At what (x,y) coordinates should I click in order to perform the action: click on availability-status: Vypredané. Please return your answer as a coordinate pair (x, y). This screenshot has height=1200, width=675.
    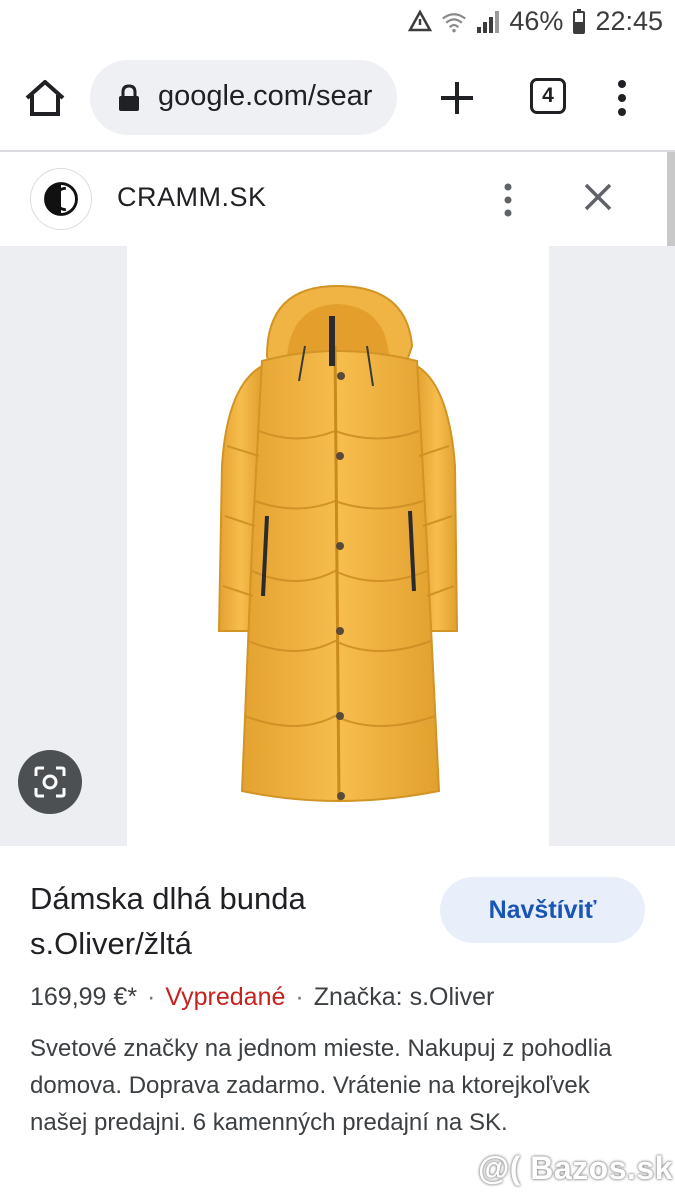
    Looking at the image, I should click on (225, 997).